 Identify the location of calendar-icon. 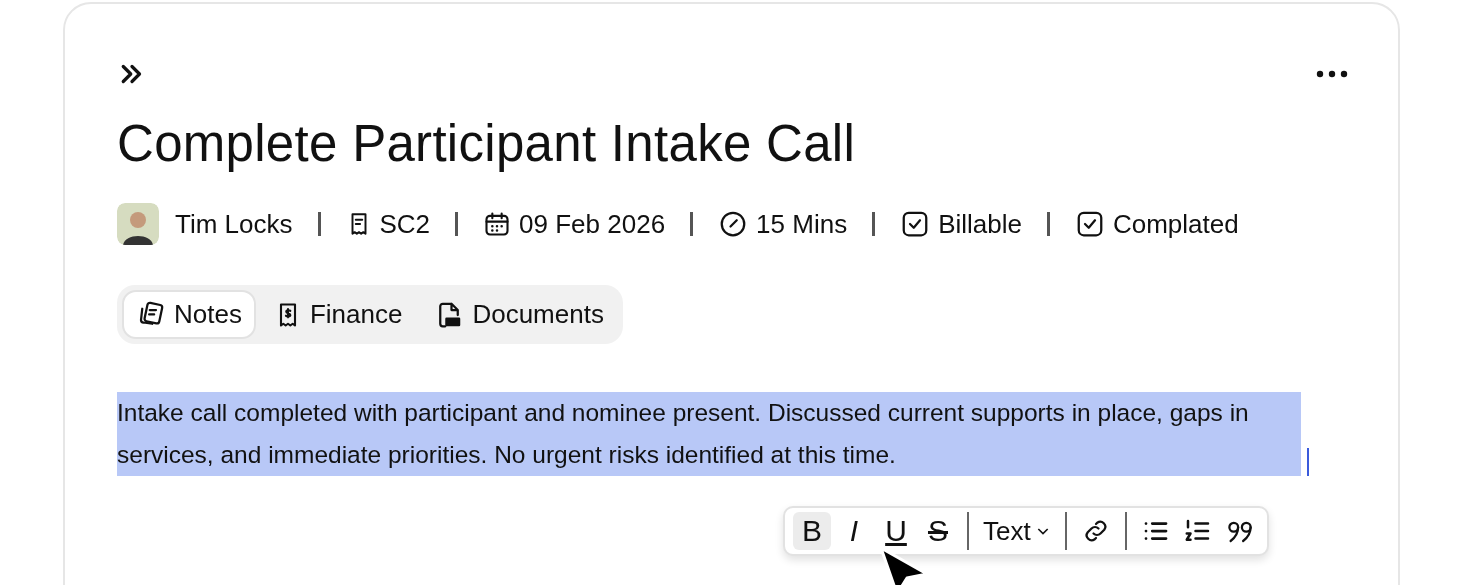
(497, 224).